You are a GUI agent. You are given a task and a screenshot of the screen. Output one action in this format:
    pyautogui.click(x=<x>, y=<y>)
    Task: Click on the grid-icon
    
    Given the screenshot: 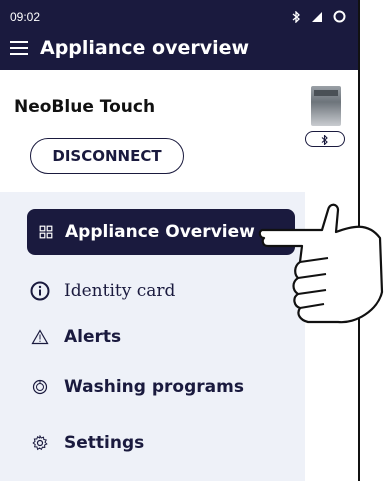 What is the action you would take?
    pyautogui.click(x=46, y=232)
    